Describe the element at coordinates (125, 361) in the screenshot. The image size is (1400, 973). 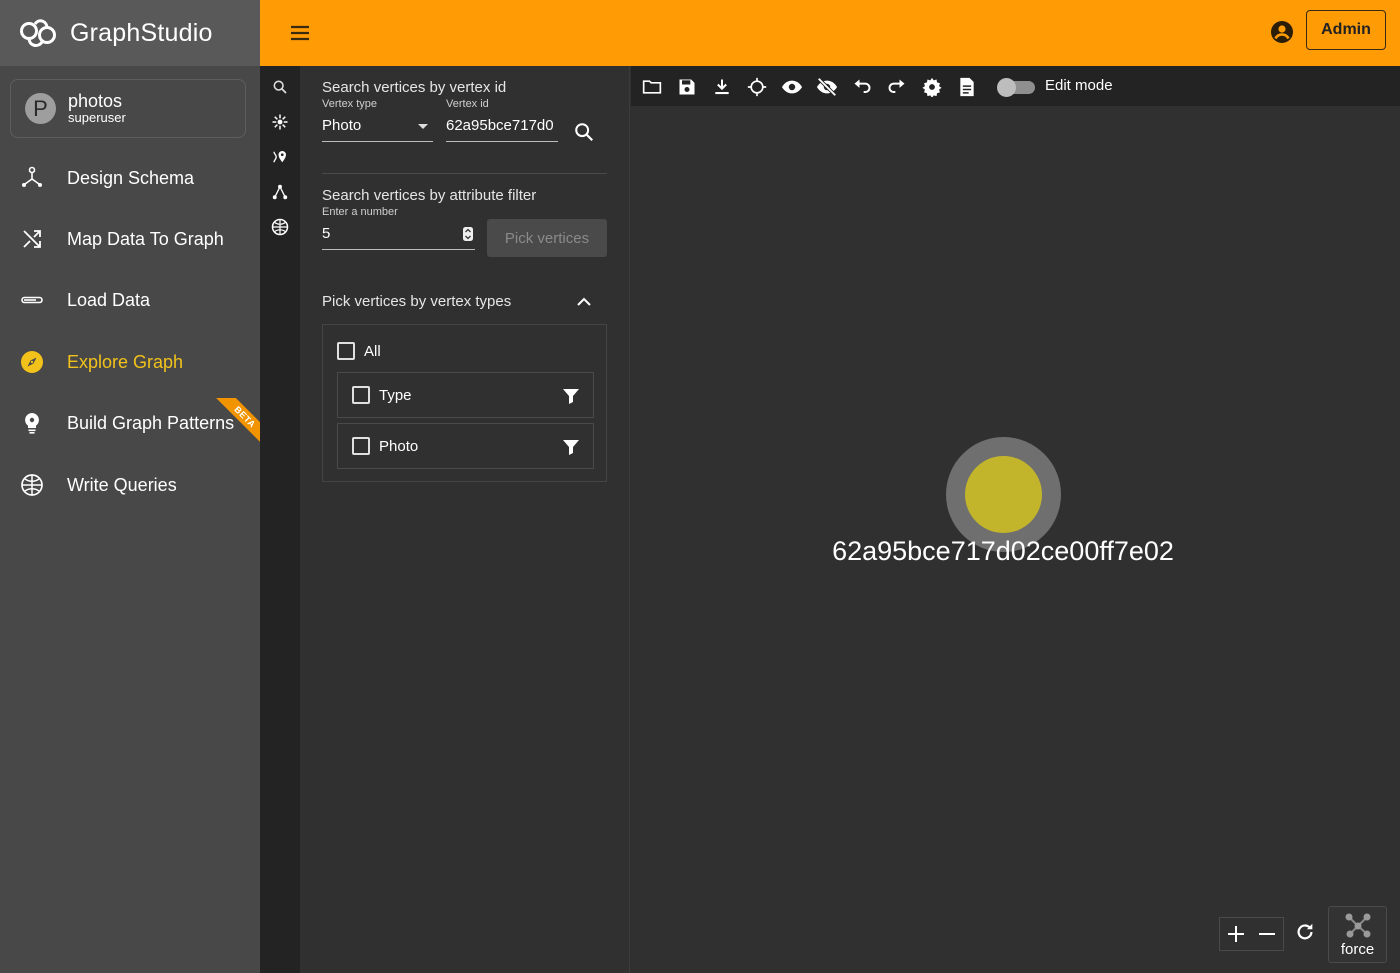
I see `nav-label: Explore Graph` at that location.